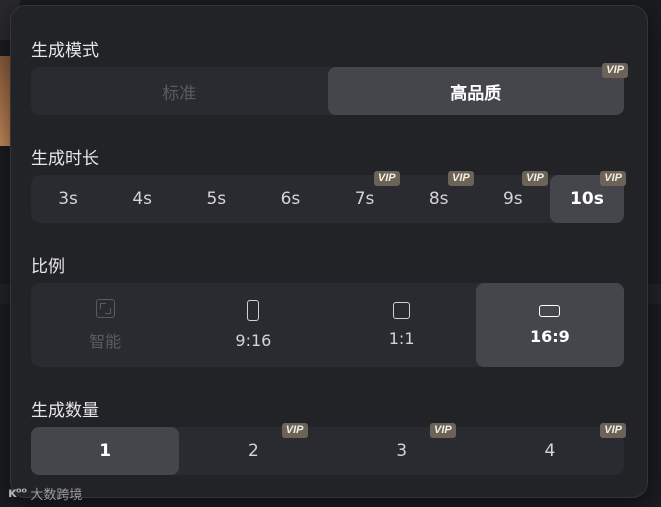  I want to click on duration-selector: 3s 4s 5s 6s 7s VIP 8s VIP 9s VIP 10s VIP, so click(328, 197).